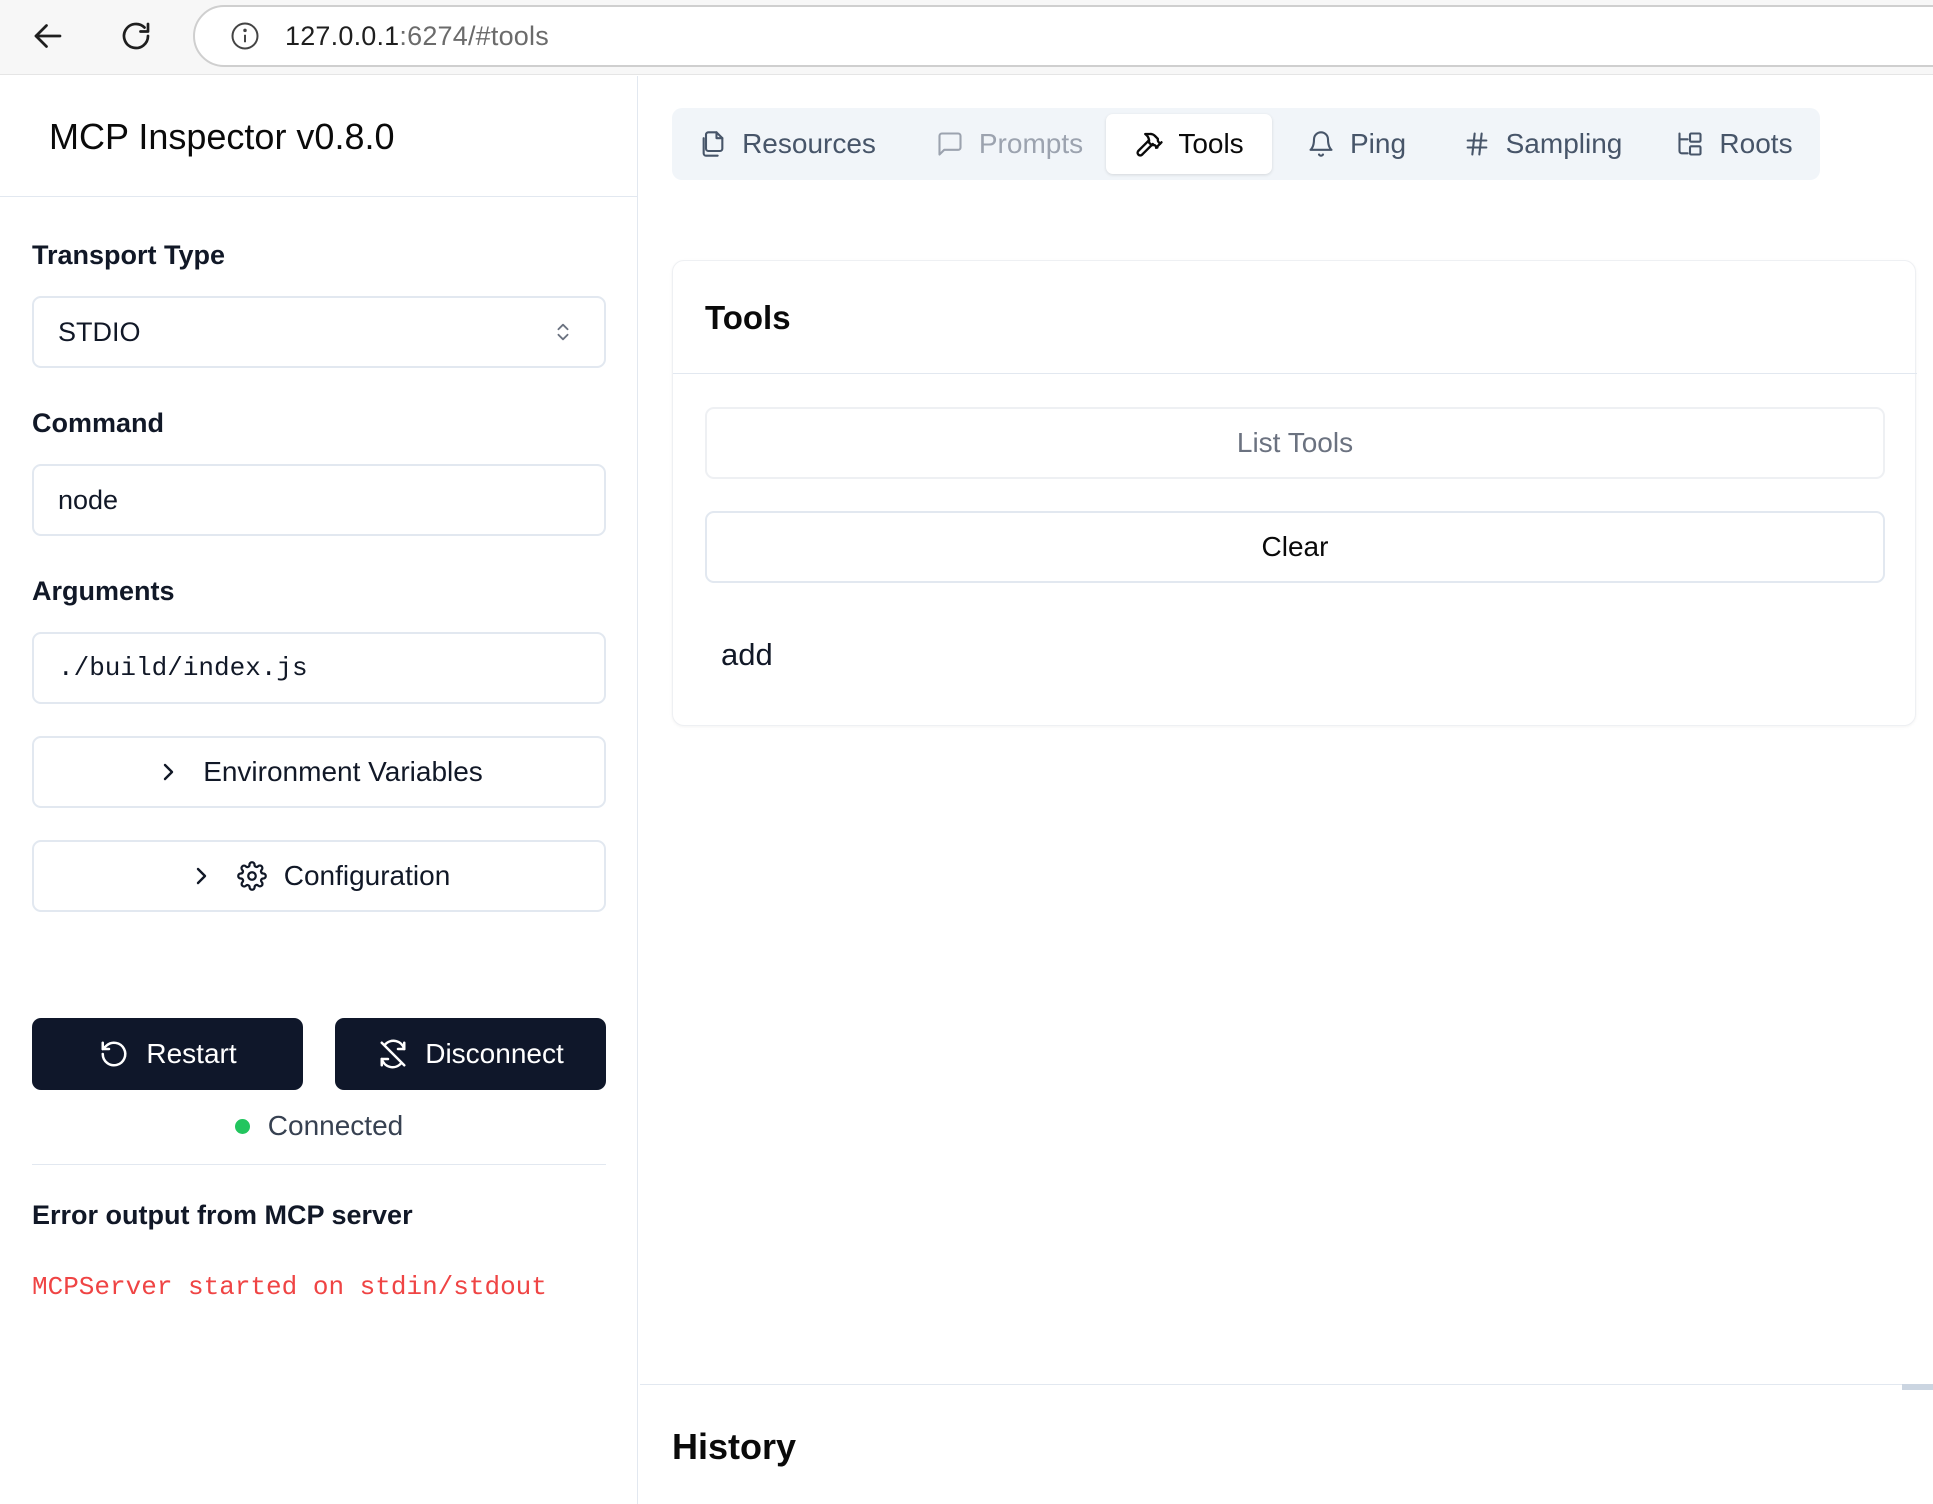 The image size is (1933, 1504). I want to click on connection-status: Connected, so click(319, 1126).